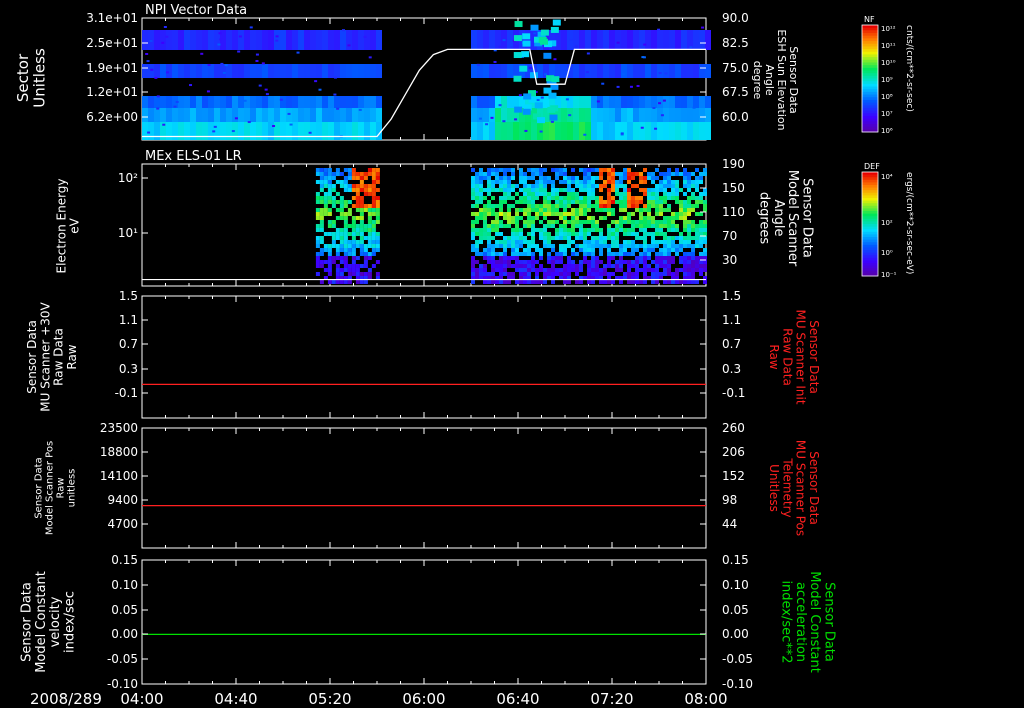  I want to click on panel-5-ylabel-line: Sensor Data, so click(27, 622).